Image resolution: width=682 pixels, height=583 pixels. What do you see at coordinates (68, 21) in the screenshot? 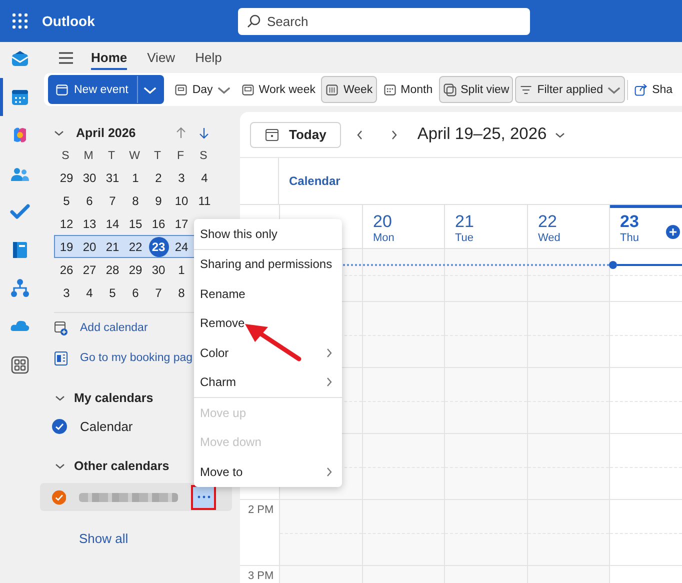
I see `app-name: Outlook` at bounding box center [68, 21].